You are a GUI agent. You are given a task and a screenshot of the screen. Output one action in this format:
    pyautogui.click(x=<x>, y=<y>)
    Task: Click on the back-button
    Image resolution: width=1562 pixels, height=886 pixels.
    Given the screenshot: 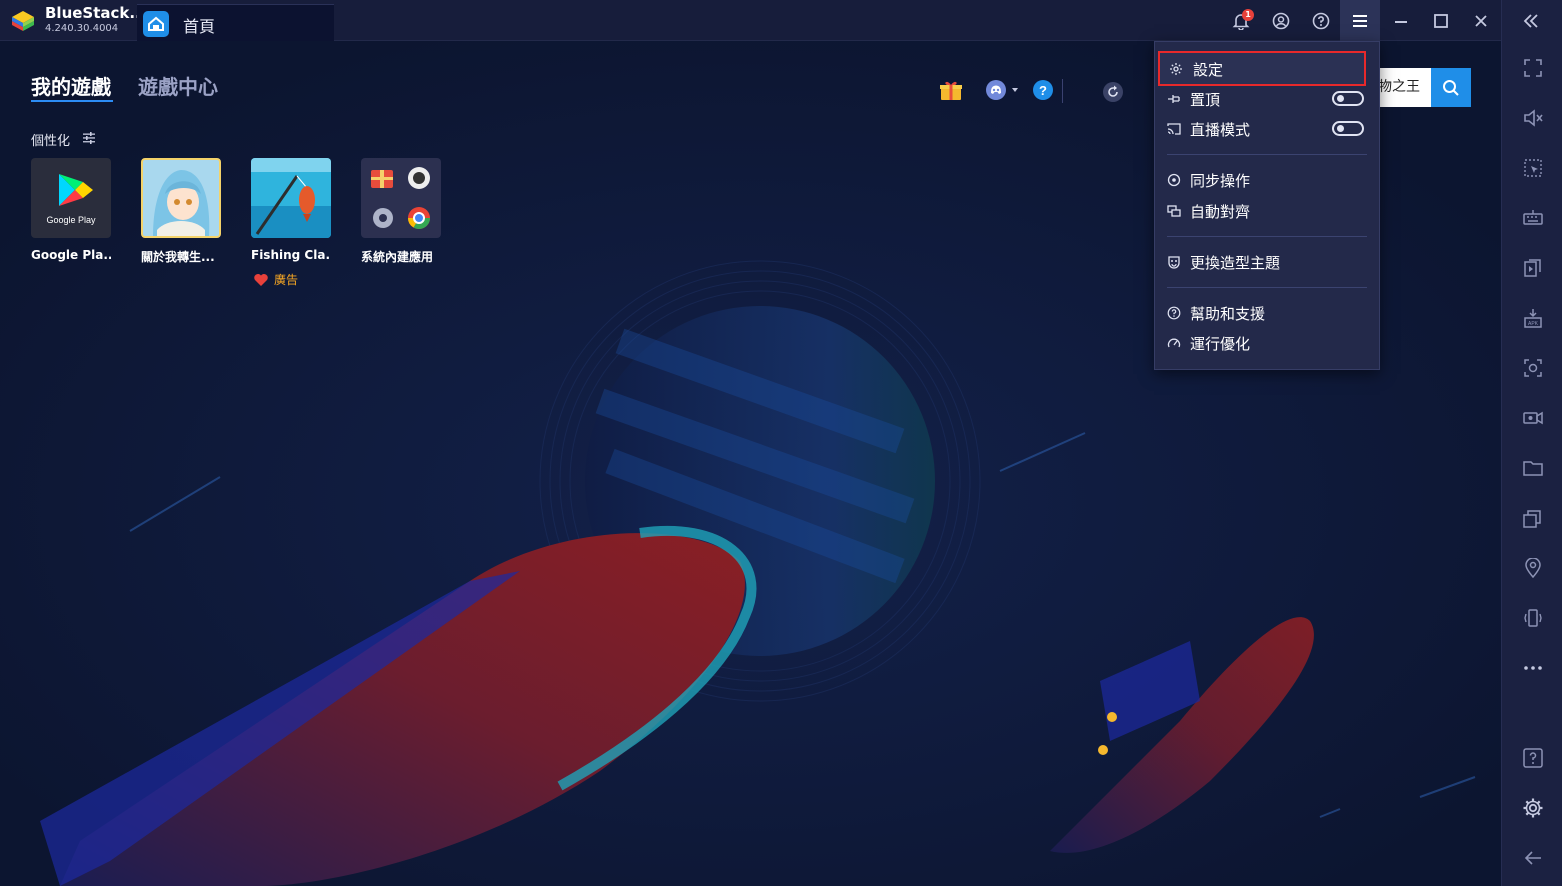 What is the action you would take?
    pyautogui.click(x=1533, y=858)
    